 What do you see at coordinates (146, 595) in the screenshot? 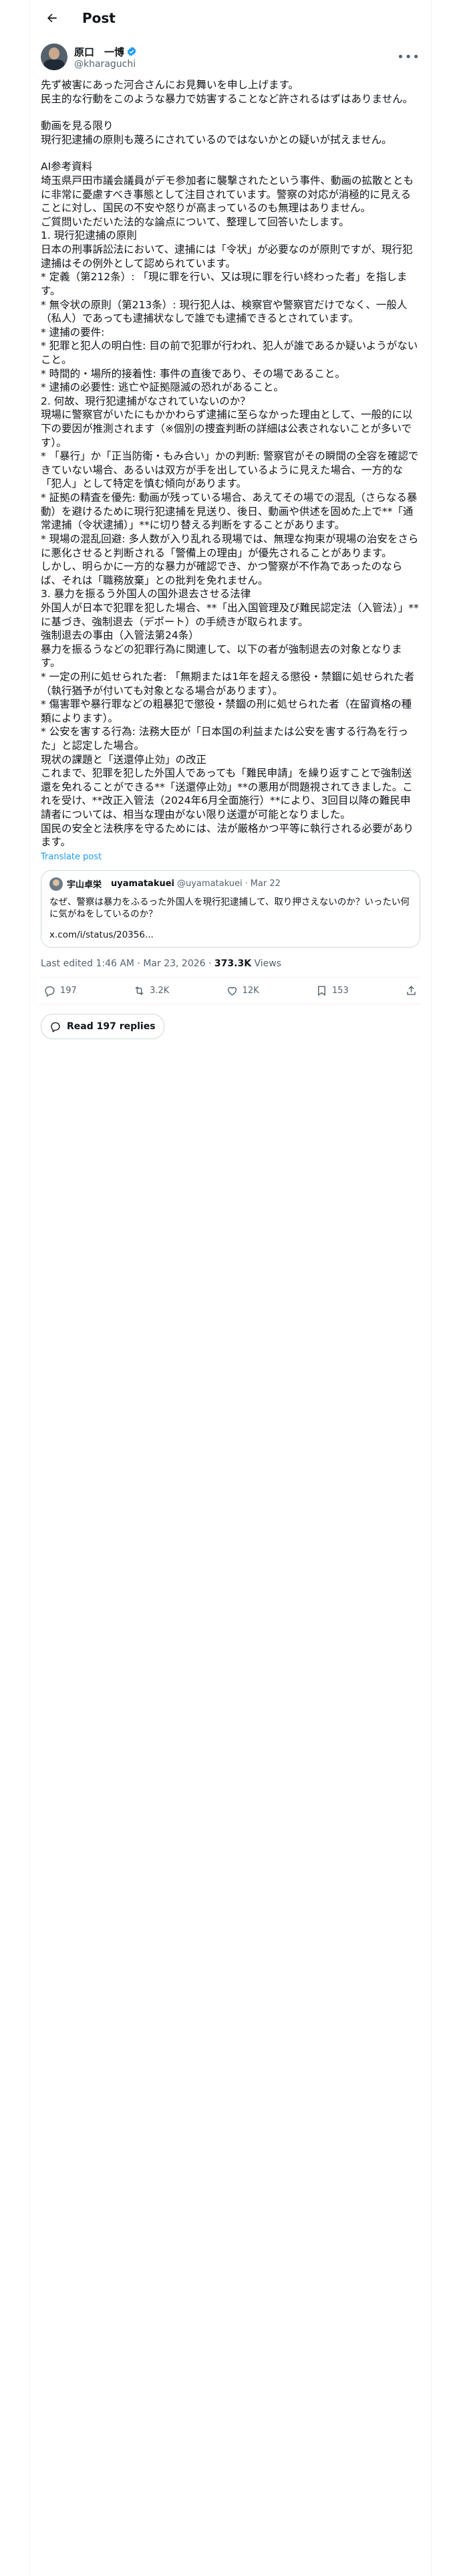
I see `post-line: 3. 暴力を振るう外国人の国外退去させる法律` at bounding box center [146, 595].